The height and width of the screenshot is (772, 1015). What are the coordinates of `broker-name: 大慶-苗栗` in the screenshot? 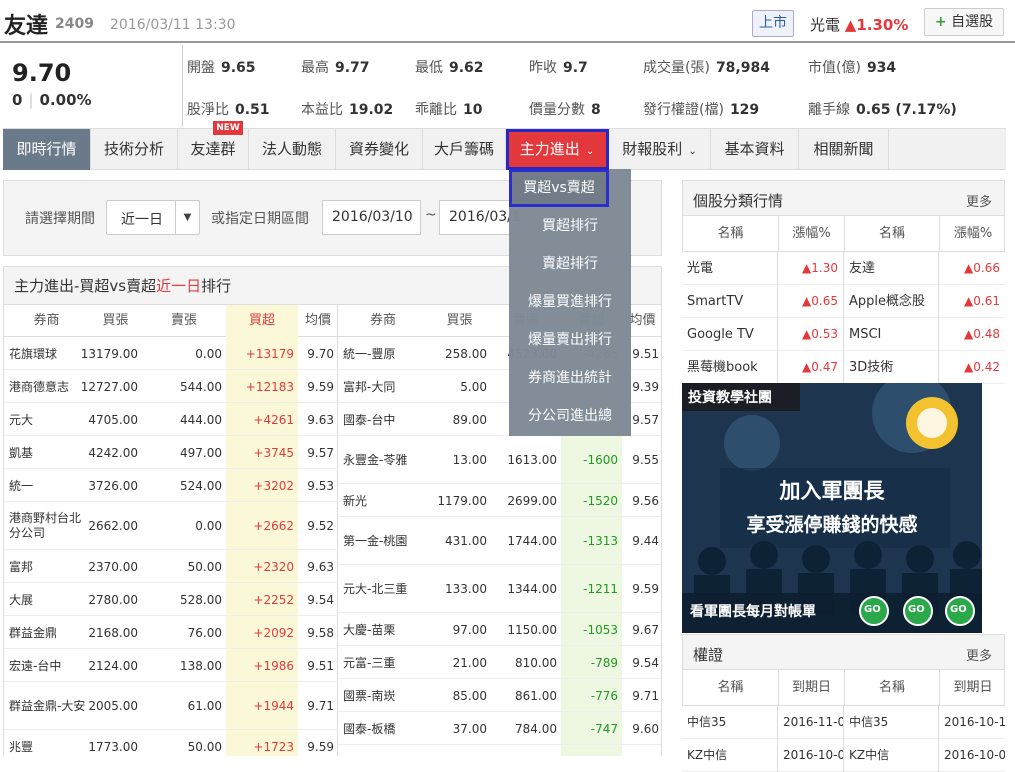 It's located at (383, 629).